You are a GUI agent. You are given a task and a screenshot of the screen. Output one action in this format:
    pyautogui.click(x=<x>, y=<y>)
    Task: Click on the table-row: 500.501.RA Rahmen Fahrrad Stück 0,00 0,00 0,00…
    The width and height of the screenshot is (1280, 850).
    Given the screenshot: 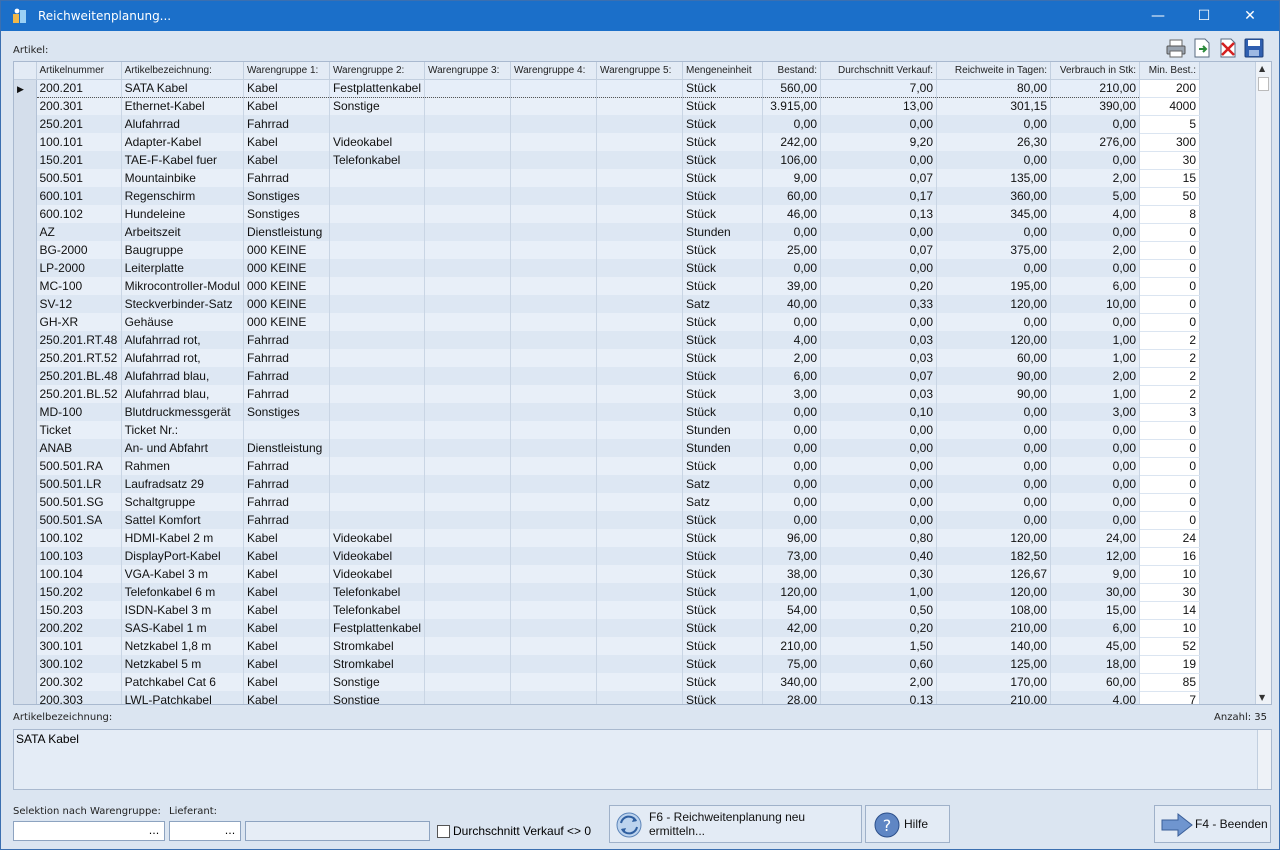 What is the action you would take?
    pyautogui.click(x=607, y=466)
    